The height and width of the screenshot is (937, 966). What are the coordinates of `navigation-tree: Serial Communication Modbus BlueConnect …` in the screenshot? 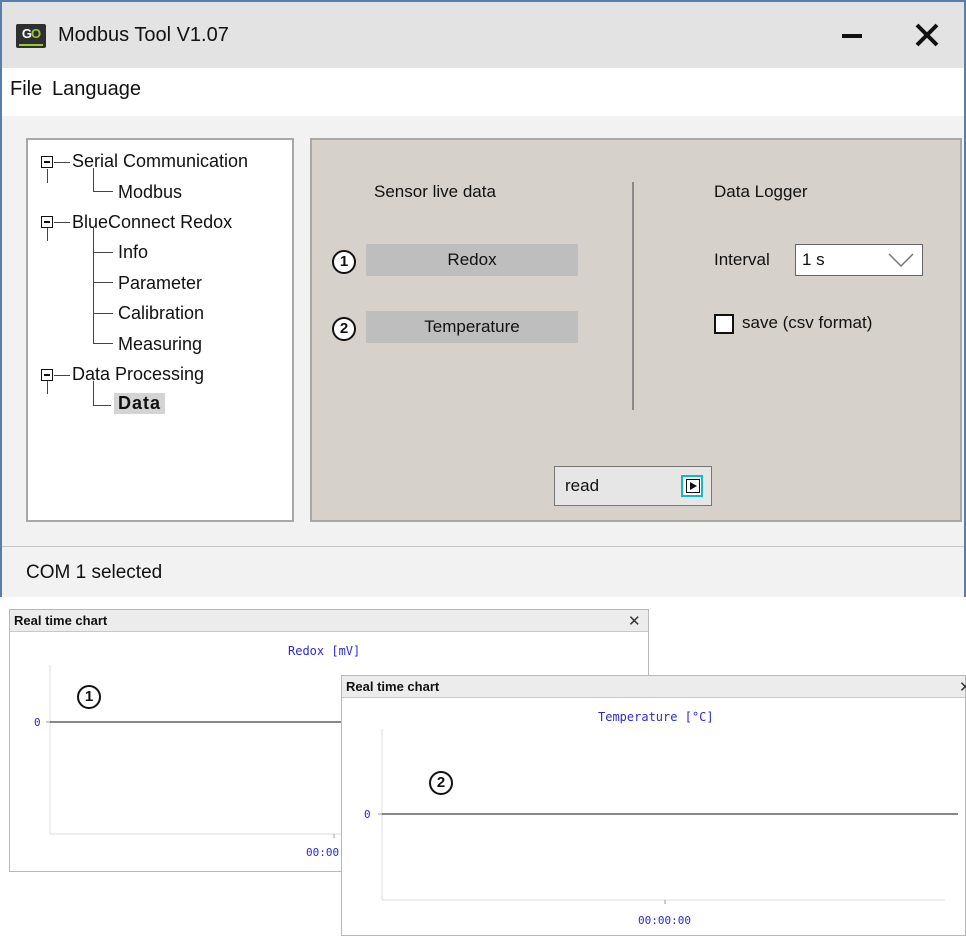 It's located at (160, 330).